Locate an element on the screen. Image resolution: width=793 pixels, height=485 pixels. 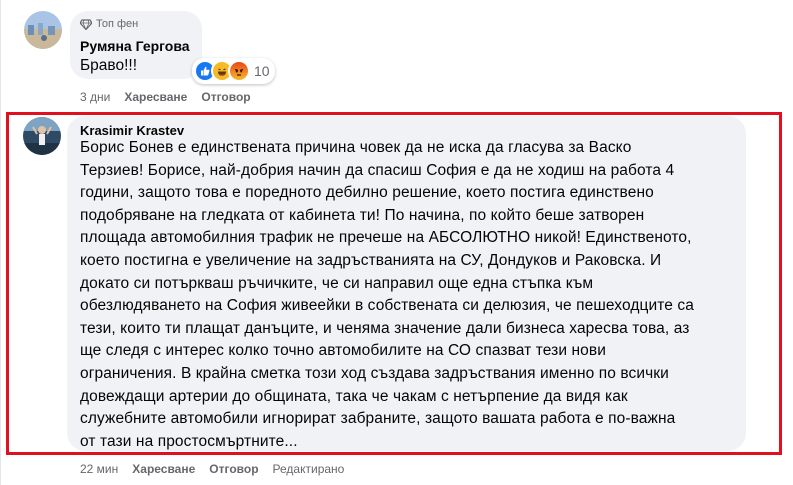
reactions-summary: 10 is located at coordinates (233, 71).